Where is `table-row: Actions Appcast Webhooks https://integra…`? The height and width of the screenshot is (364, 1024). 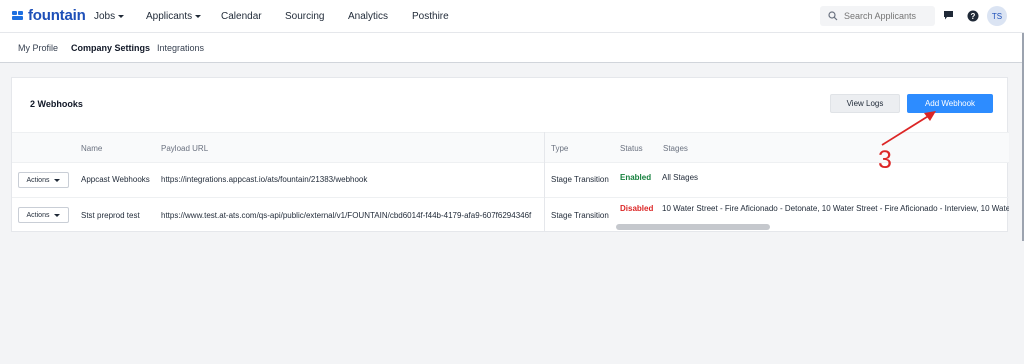 table-row: Actions Appcast Webhooks https://integra… is located at coordinates (510, 179).